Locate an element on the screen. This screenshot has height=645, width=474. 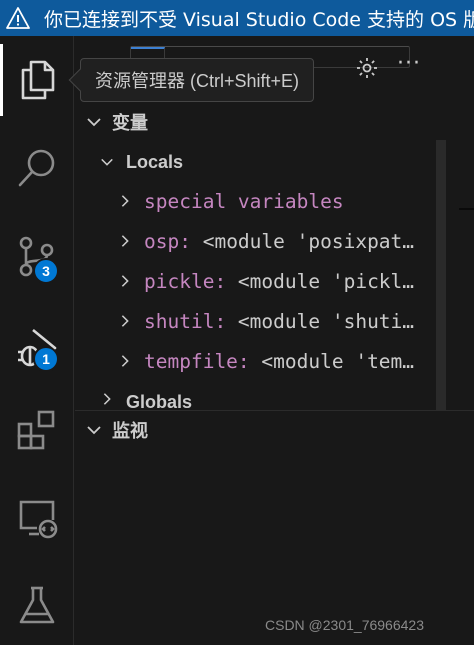
testing-button is located at coordinates (37, 606).